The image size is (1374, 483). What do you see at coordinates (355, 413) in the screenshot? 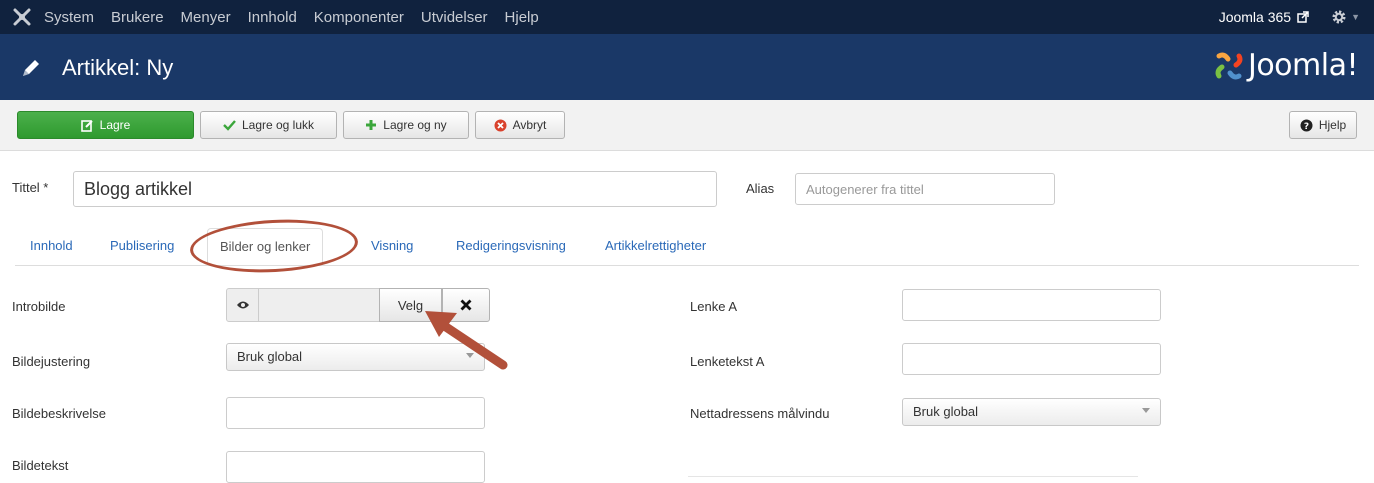
I see `image-alt-input` at bounding box center [355, 413].